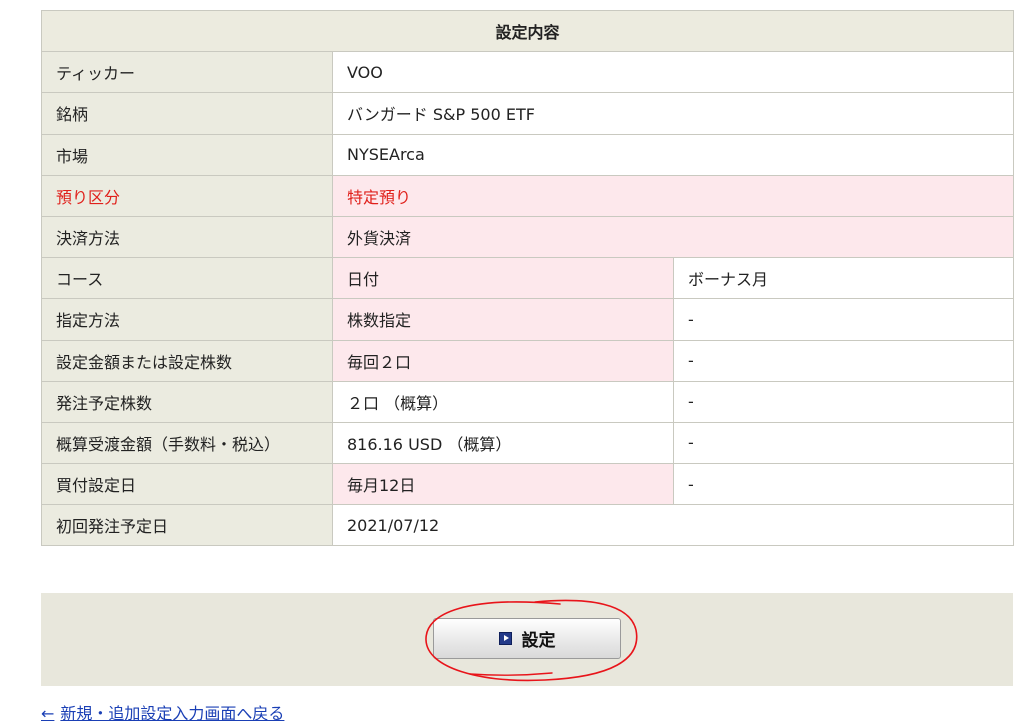 The height and width of the screenshot is (724, 1024). Describe the element at coordinates (843, 278) in the screenshot. I see `row-value-bonus: ボーナス月` at that location.